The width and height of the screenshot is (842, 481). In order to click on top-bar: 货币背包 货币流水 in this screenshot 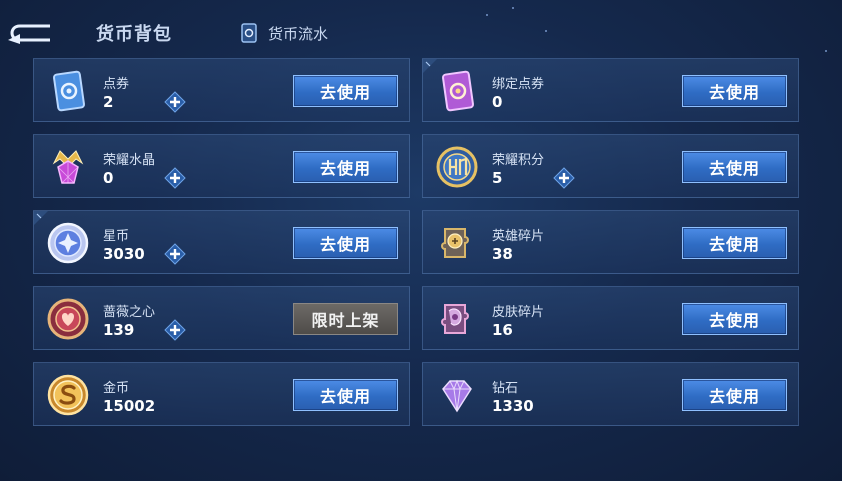, I will do `click(421, 30)`.